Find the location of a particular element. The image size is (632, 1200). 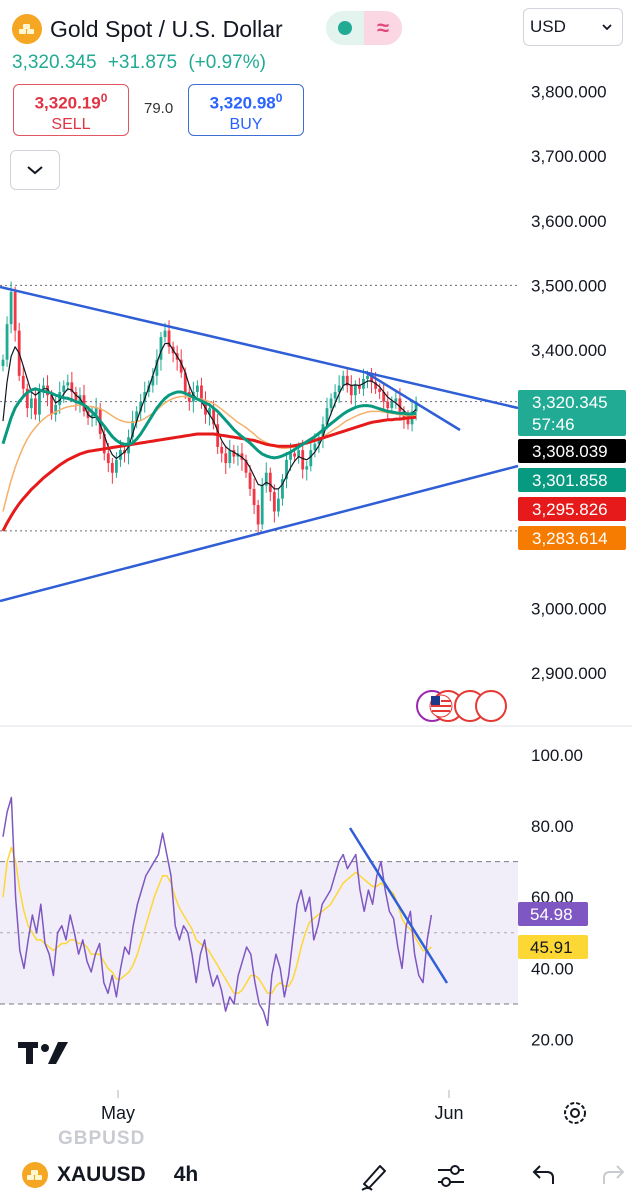

price-axis-label: 3,000.000 is located at coordinates (569, 608).